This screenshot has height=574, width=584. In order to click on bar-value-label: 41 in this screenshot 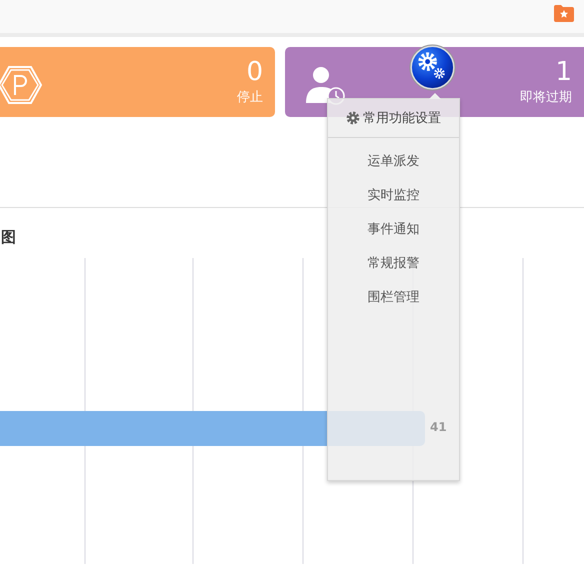, I will do `click(438, 427)`.